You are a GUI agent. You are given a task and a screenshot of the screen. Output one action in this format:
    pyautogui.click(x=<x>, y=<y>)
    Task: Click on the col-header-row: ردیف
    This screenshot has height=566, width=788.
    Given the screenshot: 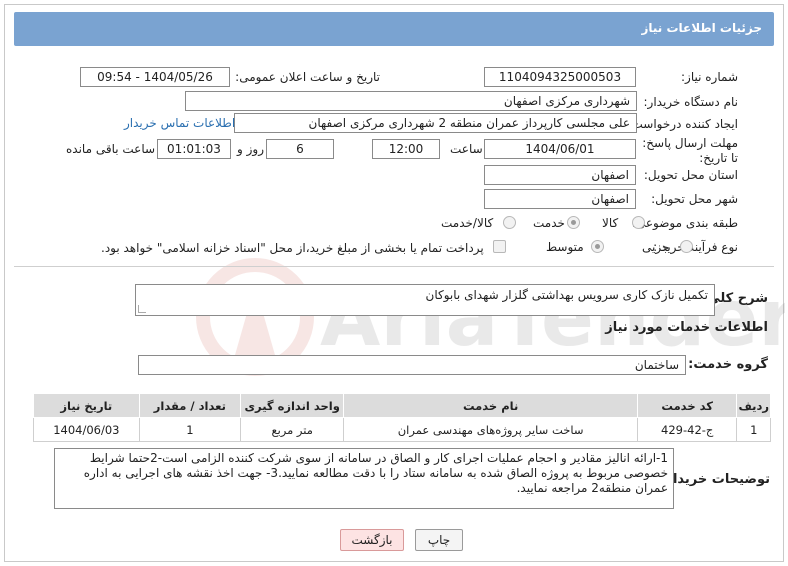 What is the action you would take?
    pyautogui.click(x=753, y=405)
    